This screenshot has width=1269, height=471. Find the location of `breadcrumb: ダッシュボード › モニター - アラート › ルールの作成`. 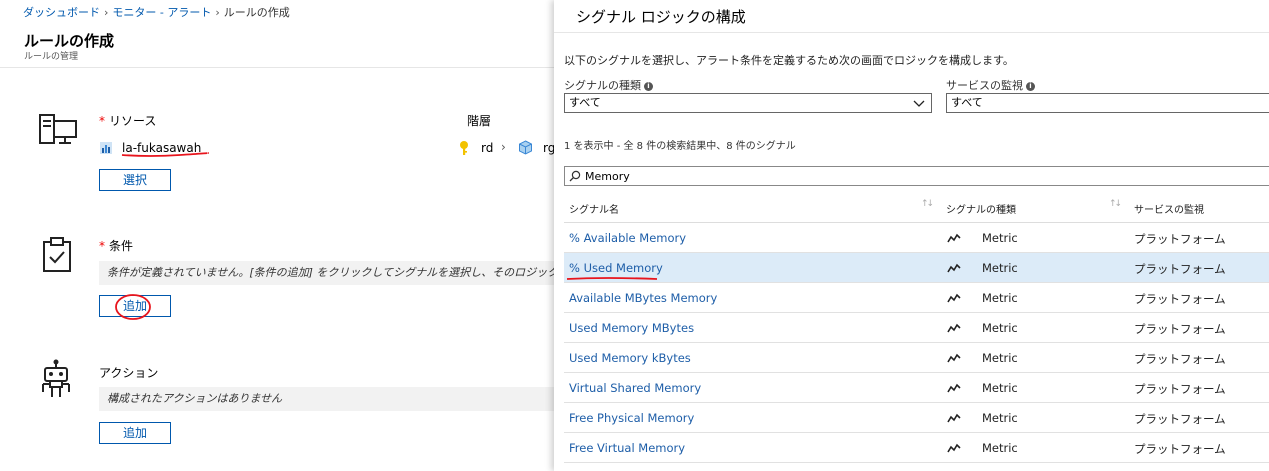

breadcrumb: ダッシュボード › モニター - アラート › ルールの作成 is located at coordinates (156, 12).